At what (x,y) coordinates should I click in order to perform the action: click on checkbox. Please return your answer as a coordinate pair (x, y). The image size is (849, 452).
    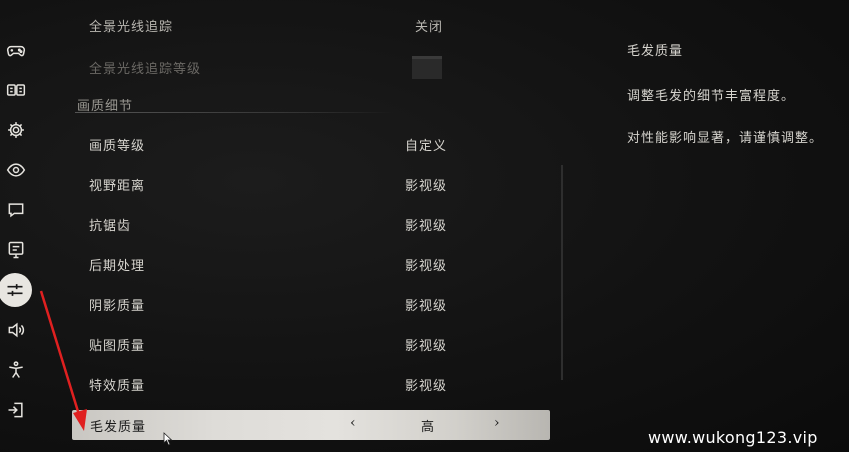
    Looking at the image, I should click on (427, 67).